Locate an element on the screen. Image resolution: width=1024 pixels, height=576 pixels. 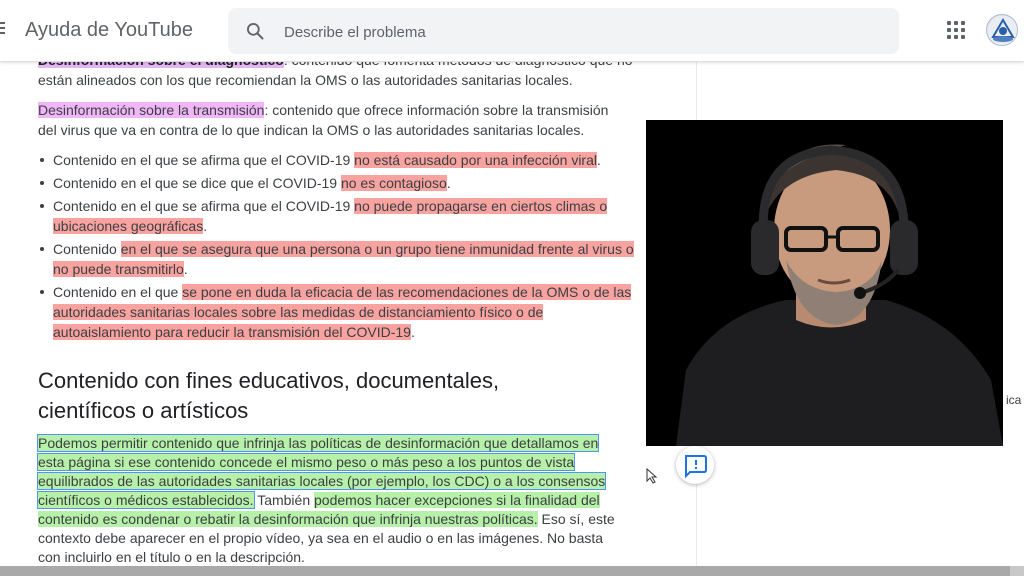
apps-grid-icon is located at coordinates (957, 31).